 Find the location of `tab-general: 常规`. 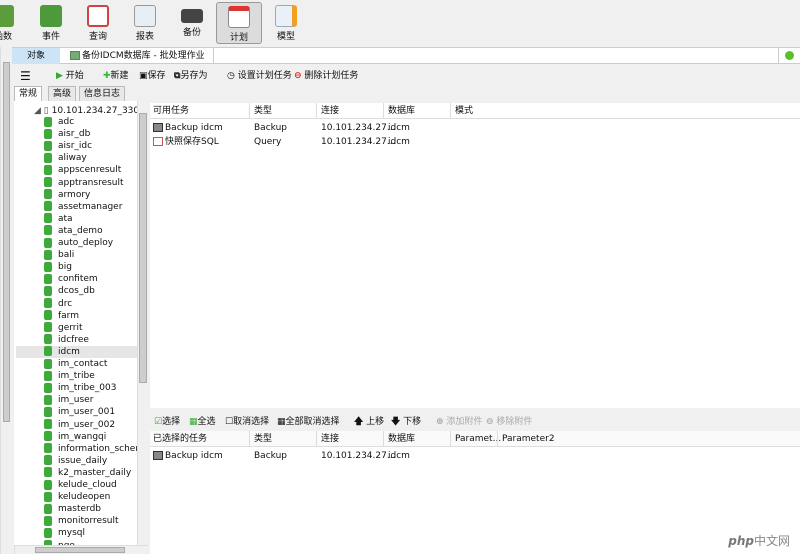

tab-general: 常规 is located at coordinates (28, 93).